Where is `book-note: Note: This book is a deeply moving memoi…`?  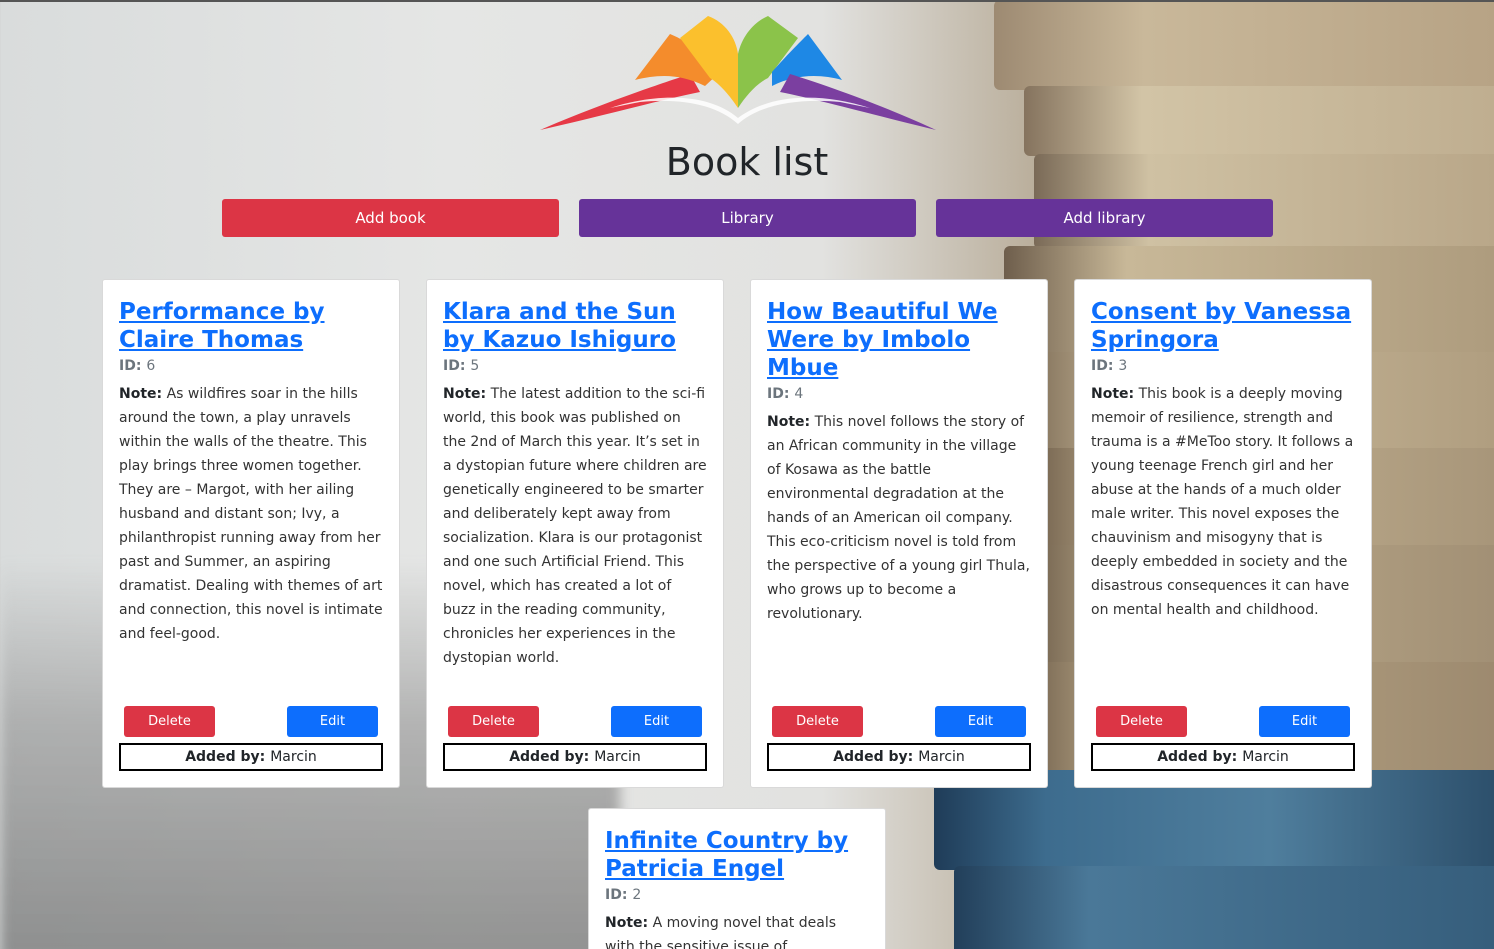 book-note: Note: This book is a deeply moving memoi… is located at coordinates (1222, 502).